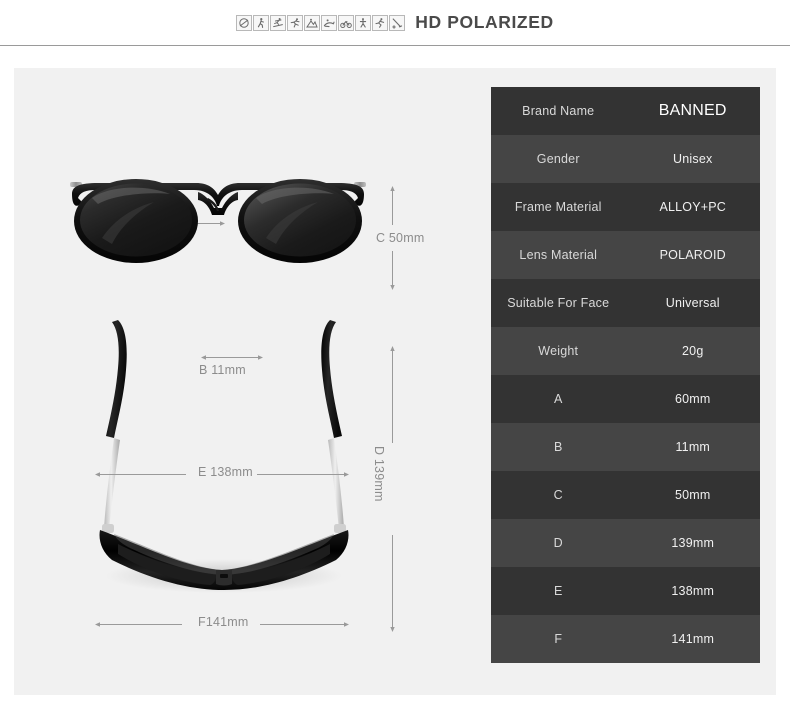 The image size is (790, 706). What do you see at coordinates (625, 591) in the screenshot?
I see `table-row: E 138mm` at bounding box center [625, 591].